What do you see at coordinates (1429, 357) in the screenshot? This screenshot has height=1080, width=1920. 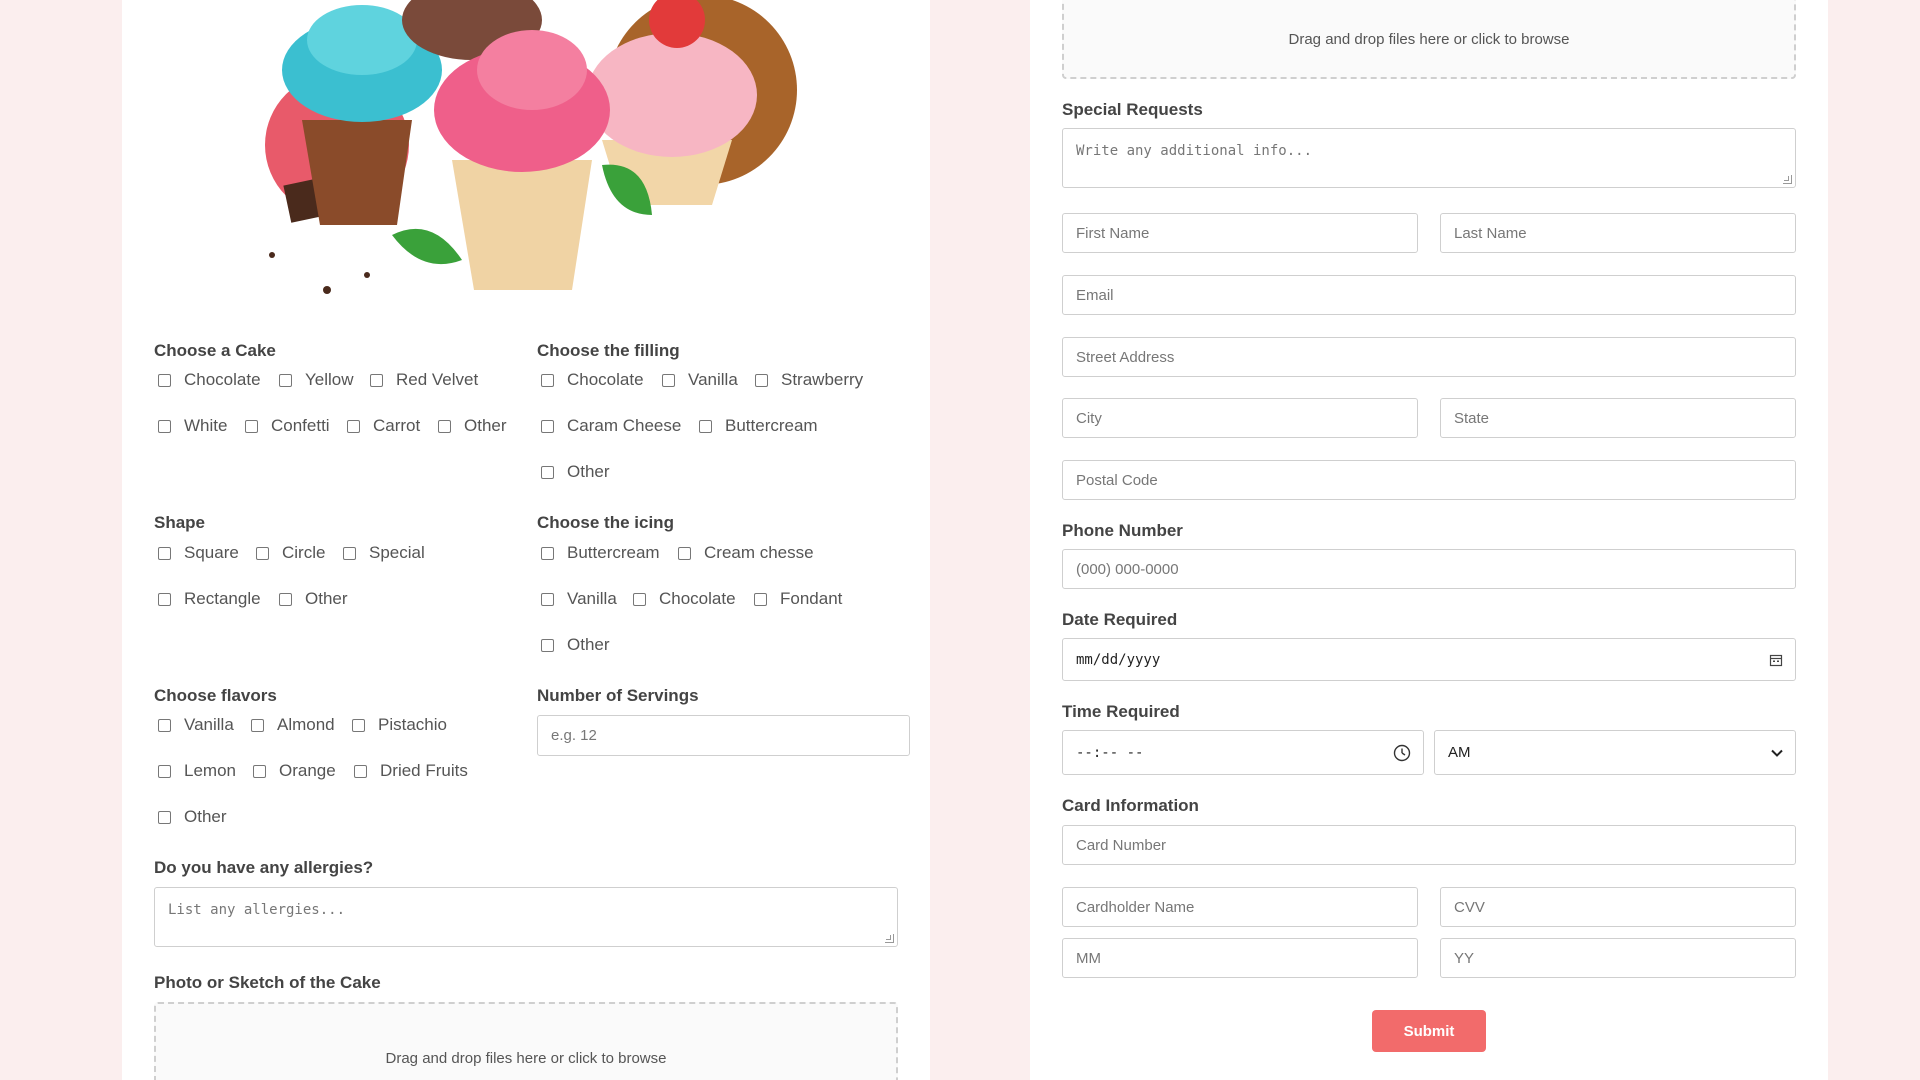 I see `street-address-input: Street Address` at bounding box center [1429, 357].